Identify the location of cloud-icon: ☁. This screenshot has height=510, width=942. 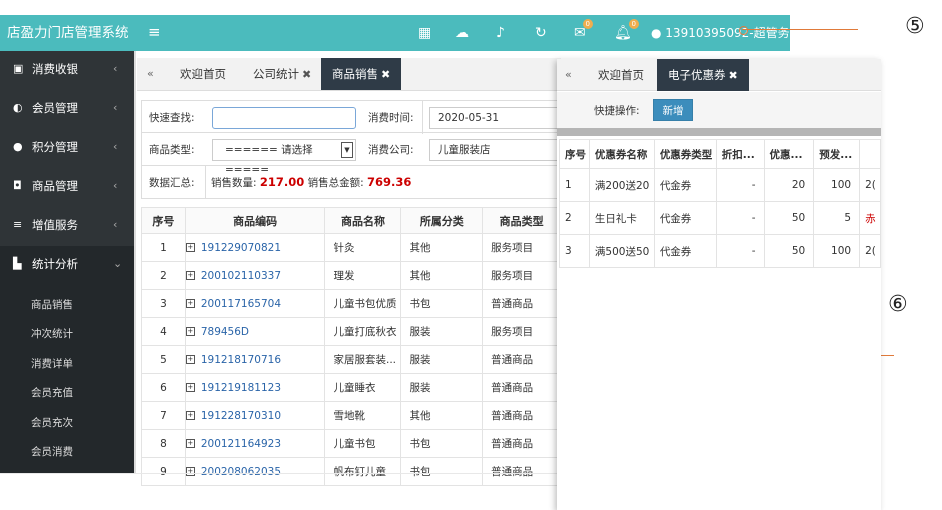
(462, 33).